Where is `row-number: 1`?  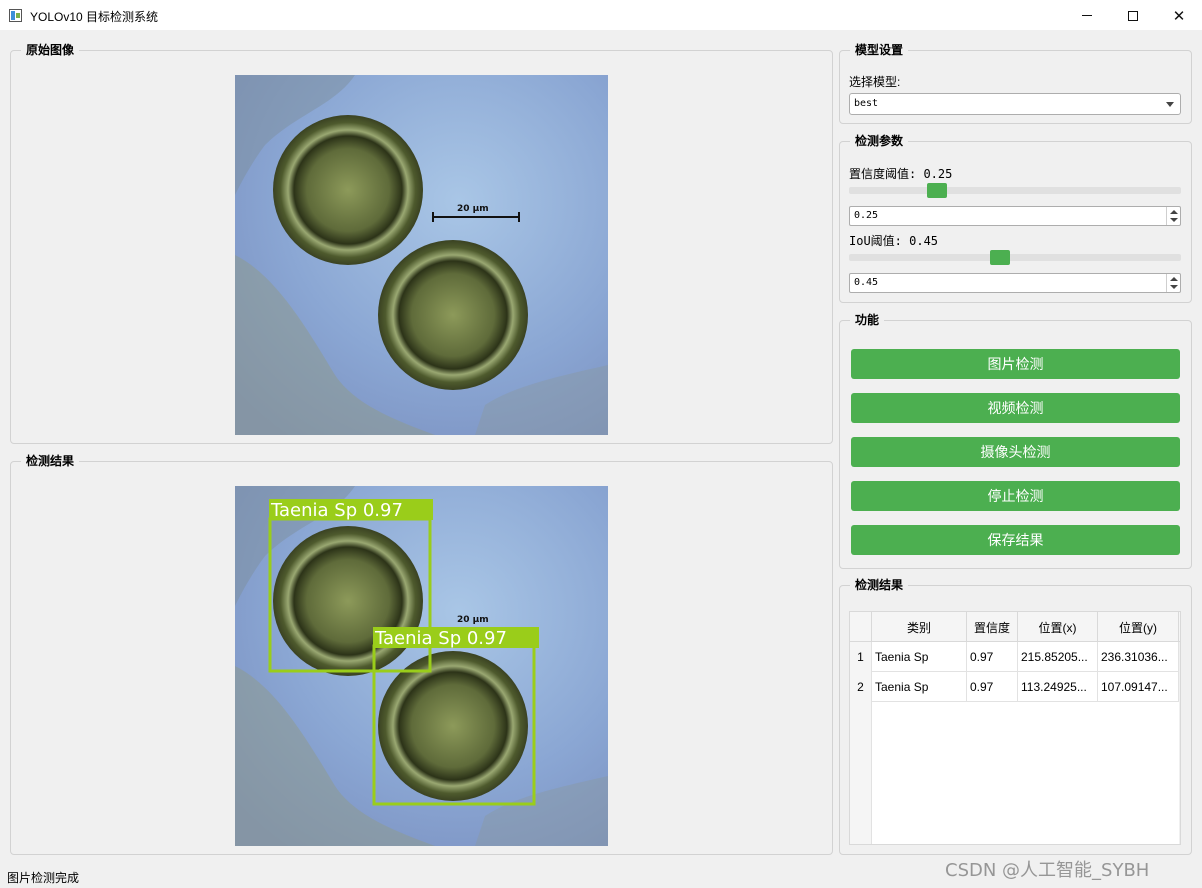
row-number: 1 is located at coordinates (861, 657).